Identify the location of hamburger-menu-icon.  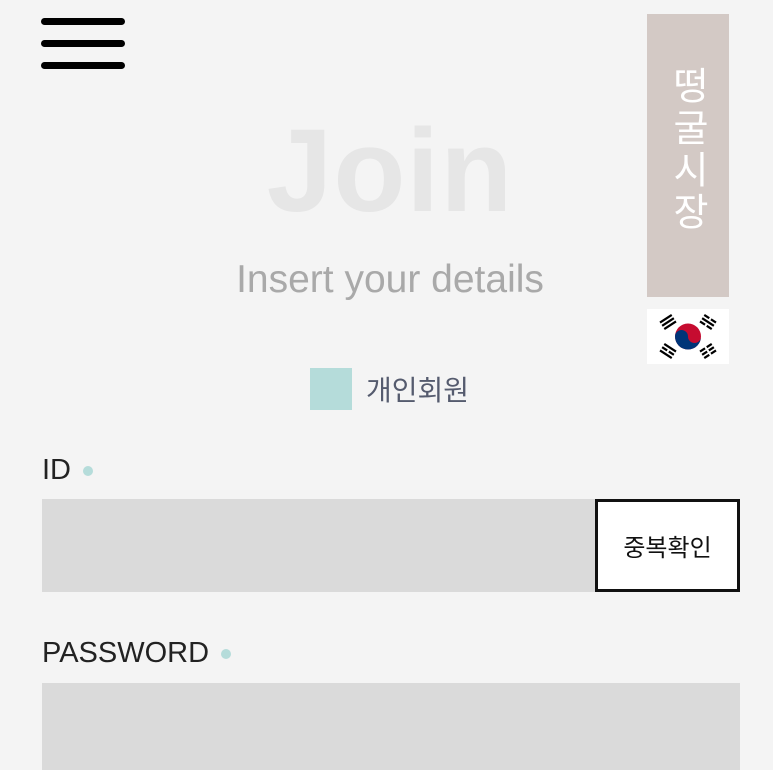
(84, 45).